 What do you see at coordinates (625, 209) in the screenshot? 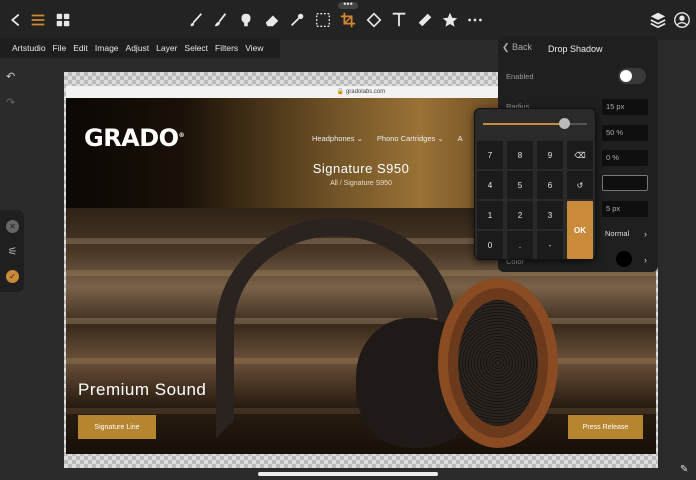
I see `spread-field: 5 px` at bounding box center [625, 209].